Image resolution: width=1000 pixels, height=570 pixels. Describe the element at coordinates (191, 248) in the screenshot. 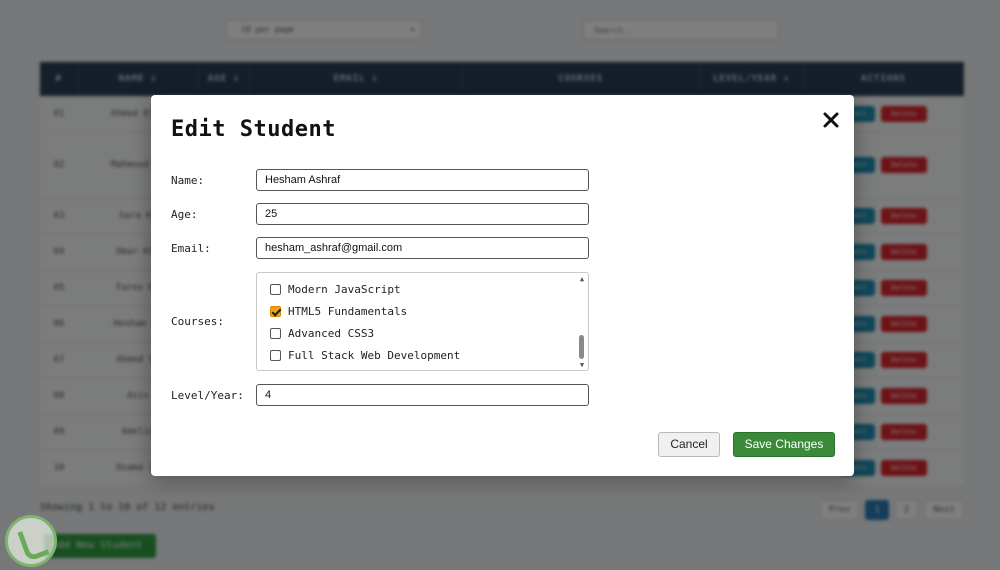

I see `email-label: Email:` at that location.